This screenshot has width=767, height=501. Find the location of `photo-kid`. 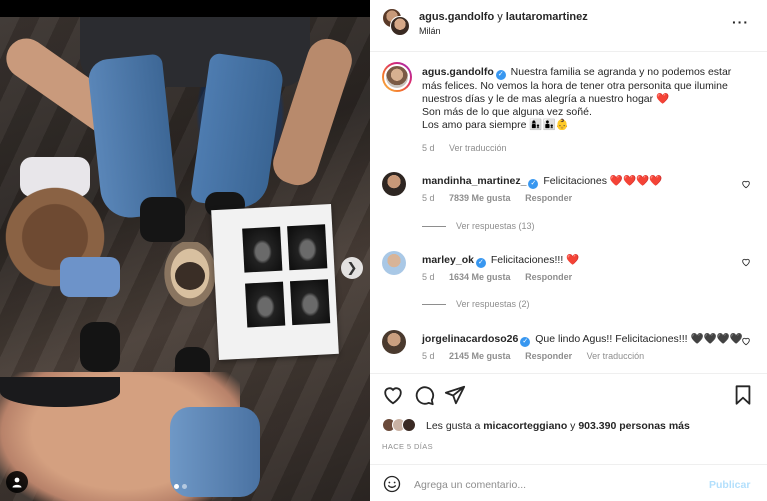

photo-kid is located at coordinates (90, 277).